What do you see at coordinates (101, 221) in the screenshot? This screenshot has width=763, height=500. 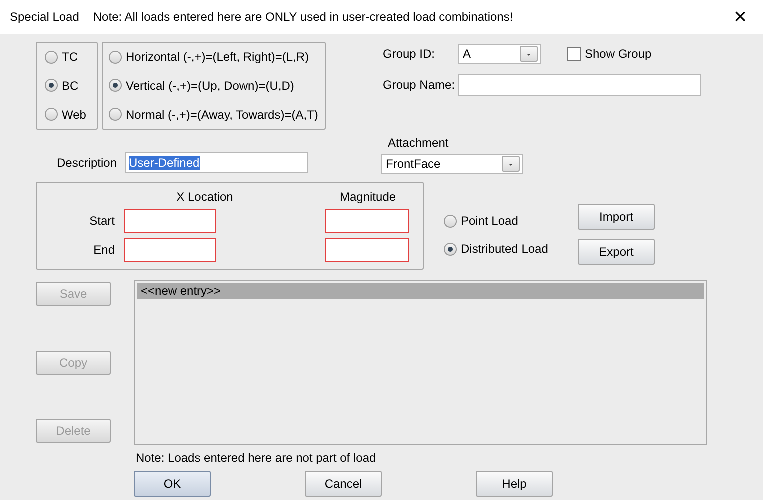 I see `row-label: Start` at bounding box center [101, 221].